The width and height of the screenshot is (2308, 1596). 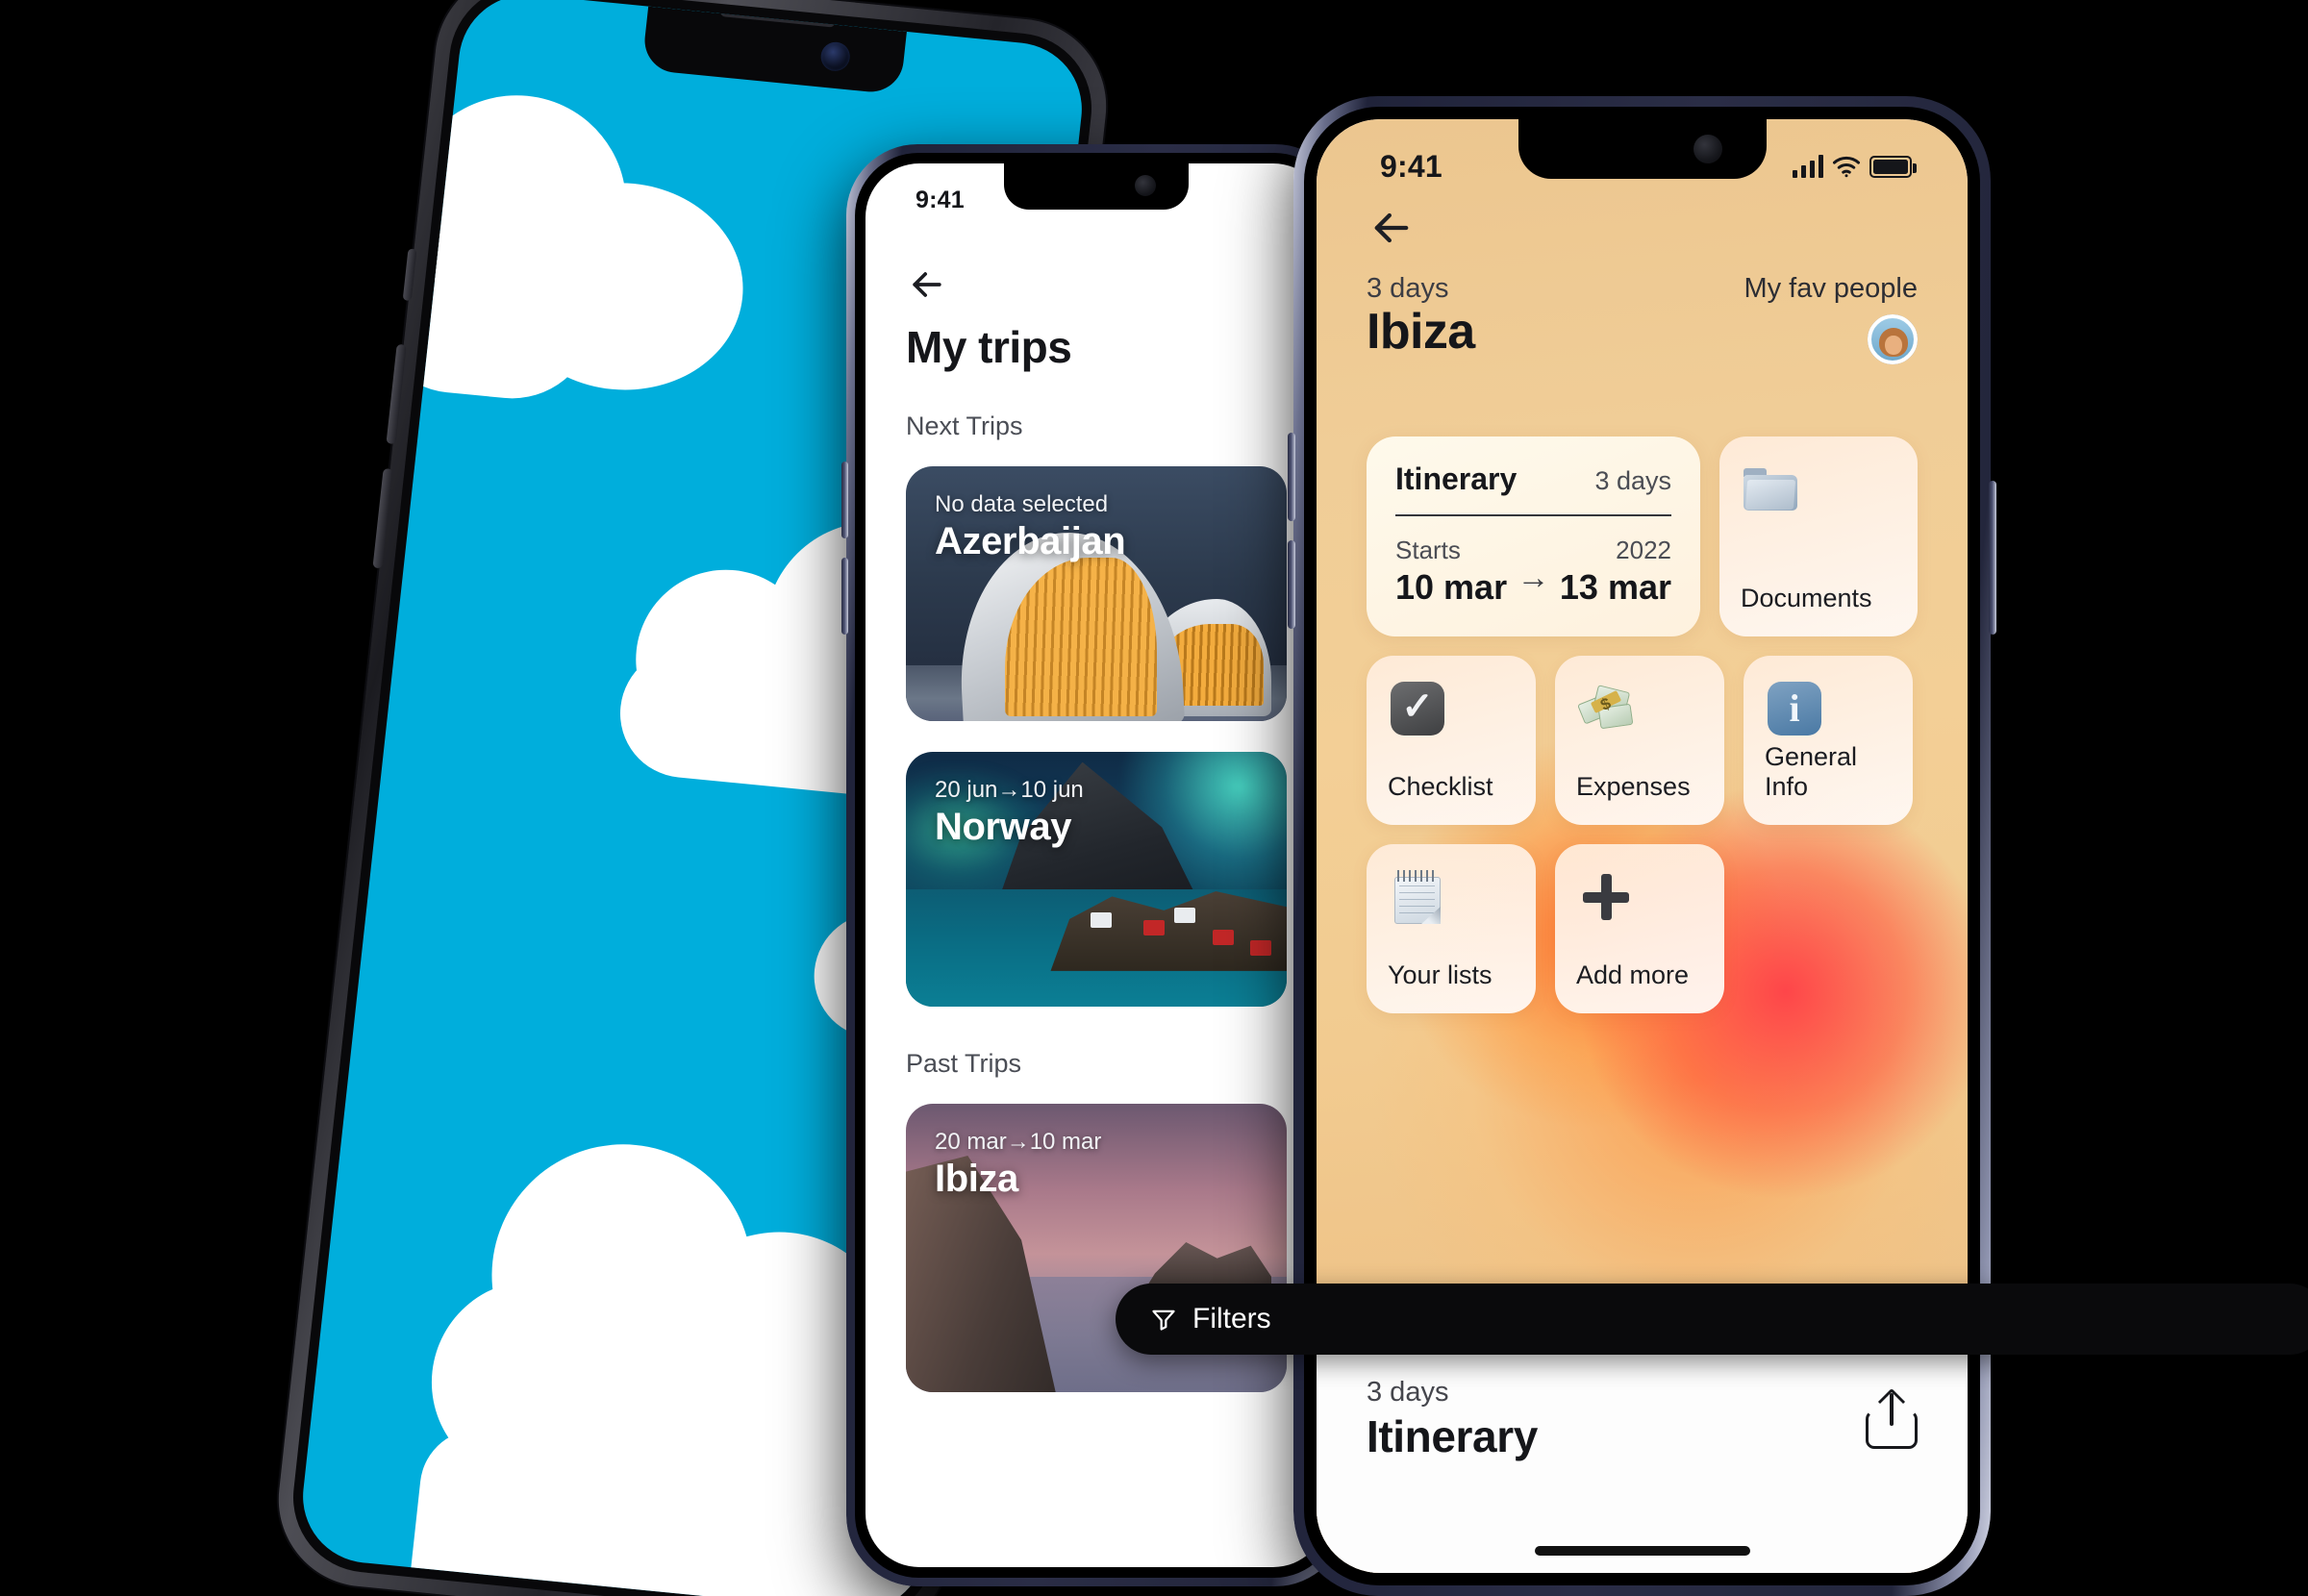 What do you see at coordinates (1441, 786) in the screenshot?
I see `tile-label: Checklist` at bounding box center [1441, 786].